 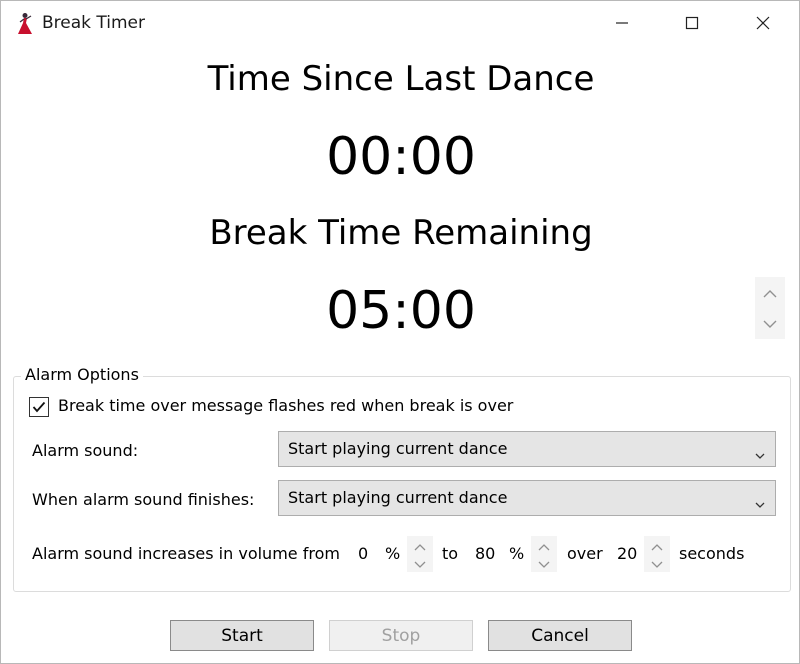 I want to click on break-time-down-button, so click(x=770, y=323).